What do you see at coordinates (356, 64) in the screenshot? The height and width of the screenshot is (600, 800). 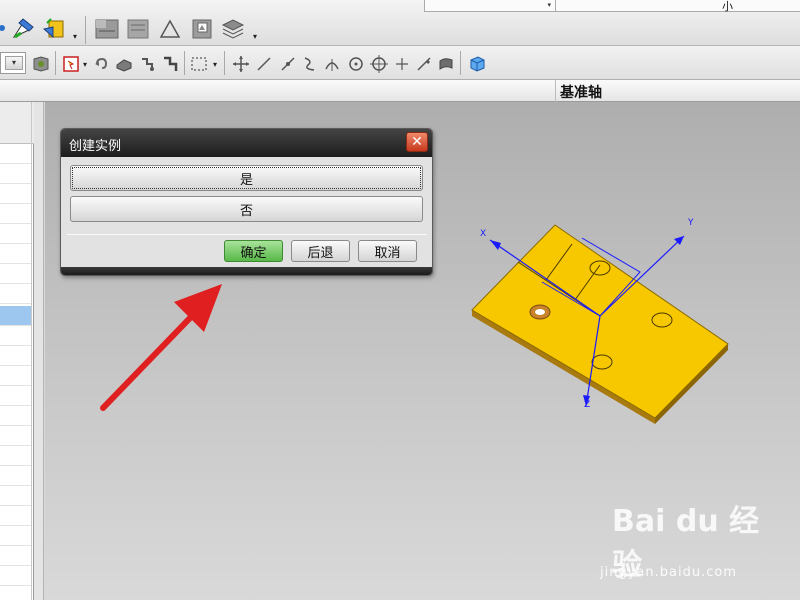 I see `center-icon` at bounding box center [356, 64].